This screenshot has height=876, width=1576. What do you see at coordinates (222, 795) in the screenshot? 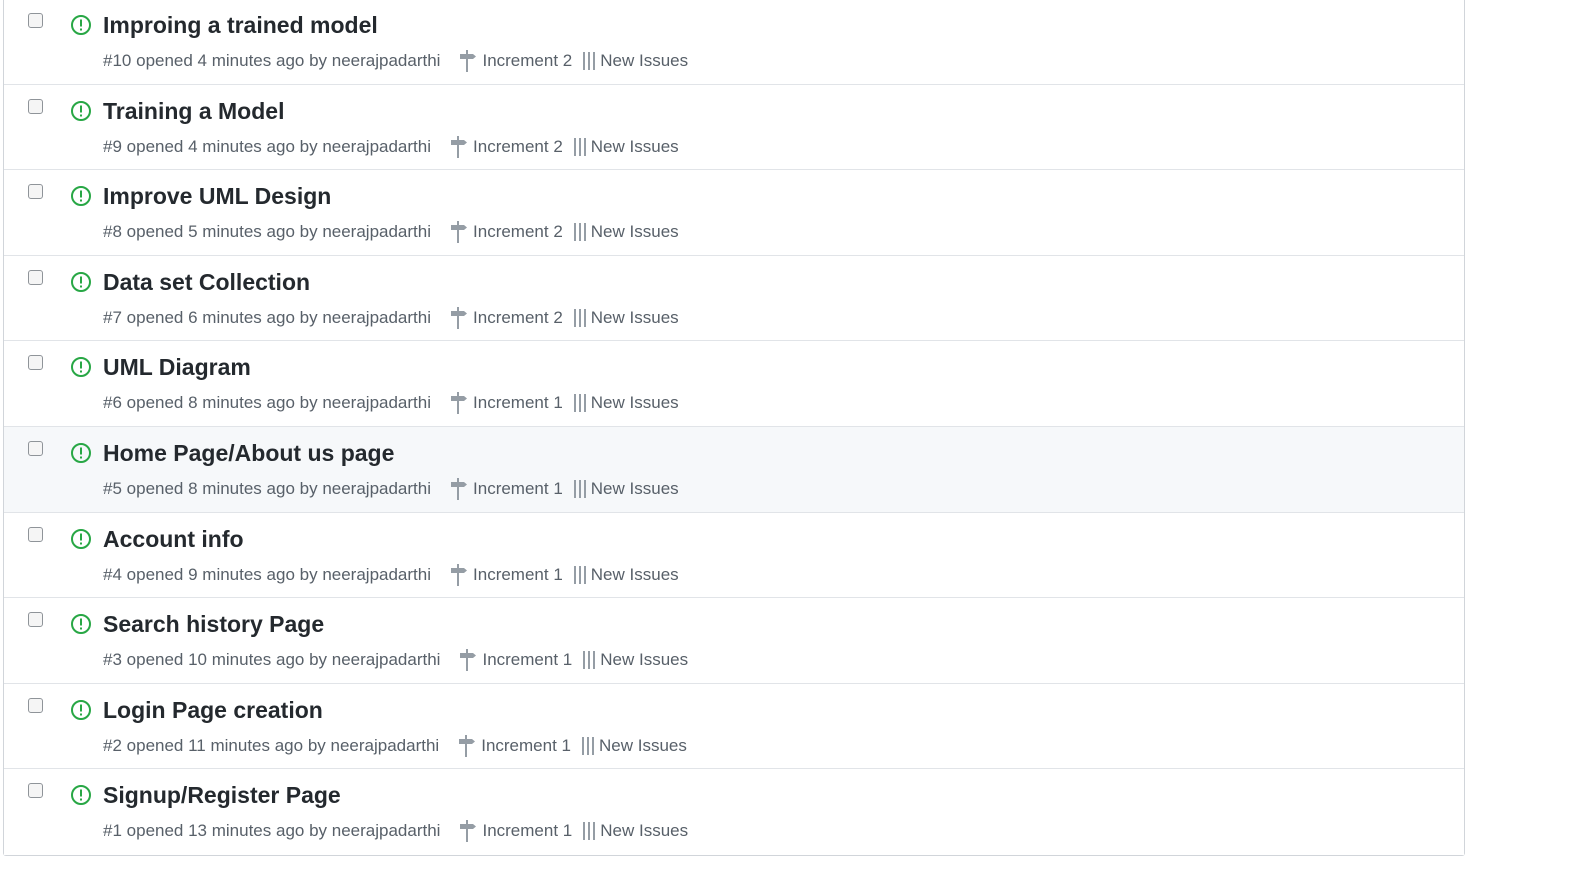
I see `issue-title-link: Signup/Register Page` at bounding box center [222, 795].